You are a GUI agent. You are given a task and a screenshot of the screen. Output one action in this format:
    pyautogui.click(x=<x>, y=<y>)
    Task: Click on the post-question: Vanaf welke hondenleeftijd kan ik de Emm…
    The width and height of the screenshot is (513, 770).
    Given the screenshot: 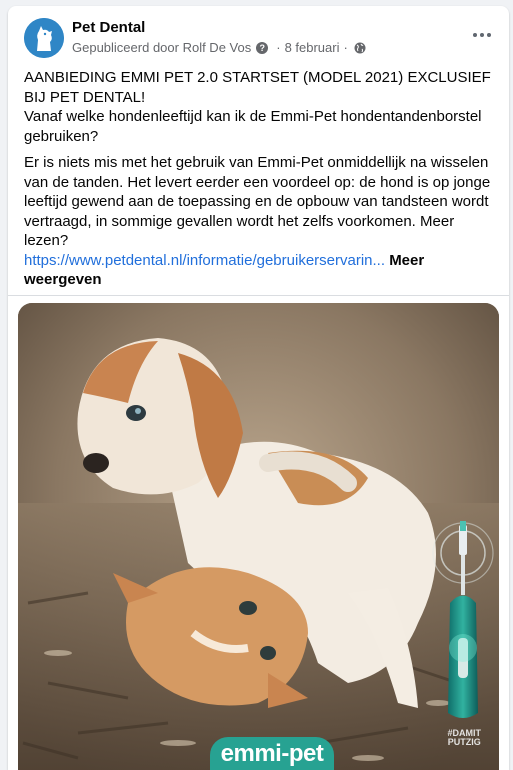 What is the action you would take?
    pyautogui.click(x=253, y=126)
    